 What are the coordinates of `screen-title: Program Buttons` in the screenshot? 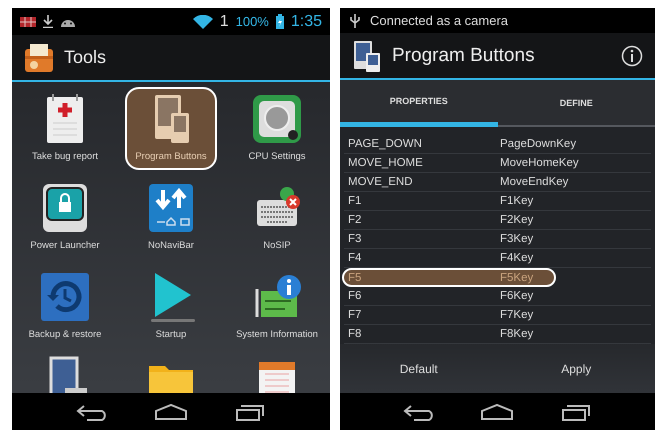 It's located at (463, 55).